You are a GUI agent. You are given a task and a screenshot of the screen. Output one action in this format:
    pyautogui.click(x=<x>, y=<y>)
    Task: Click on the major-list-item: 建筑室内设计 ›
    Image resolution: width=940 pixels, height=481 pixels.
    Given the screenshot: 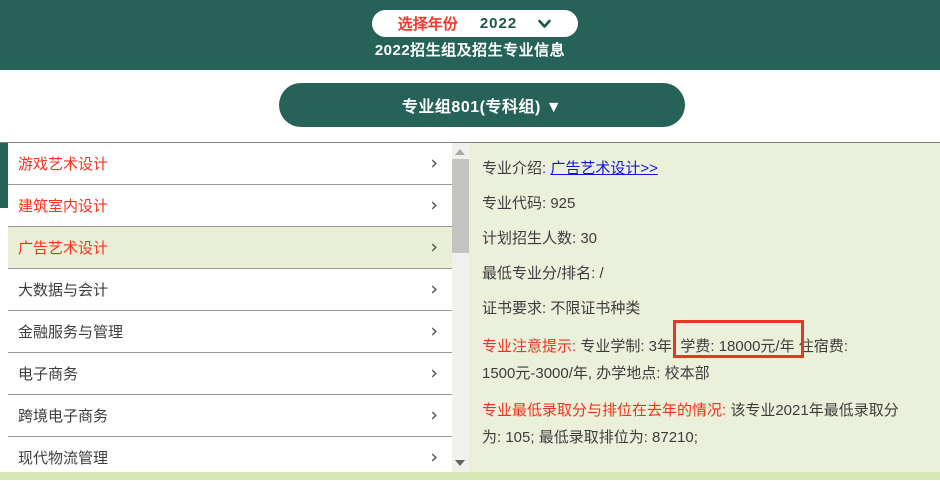 What is the action you would take?
    pyautogui.click(x=230, y=206)
    